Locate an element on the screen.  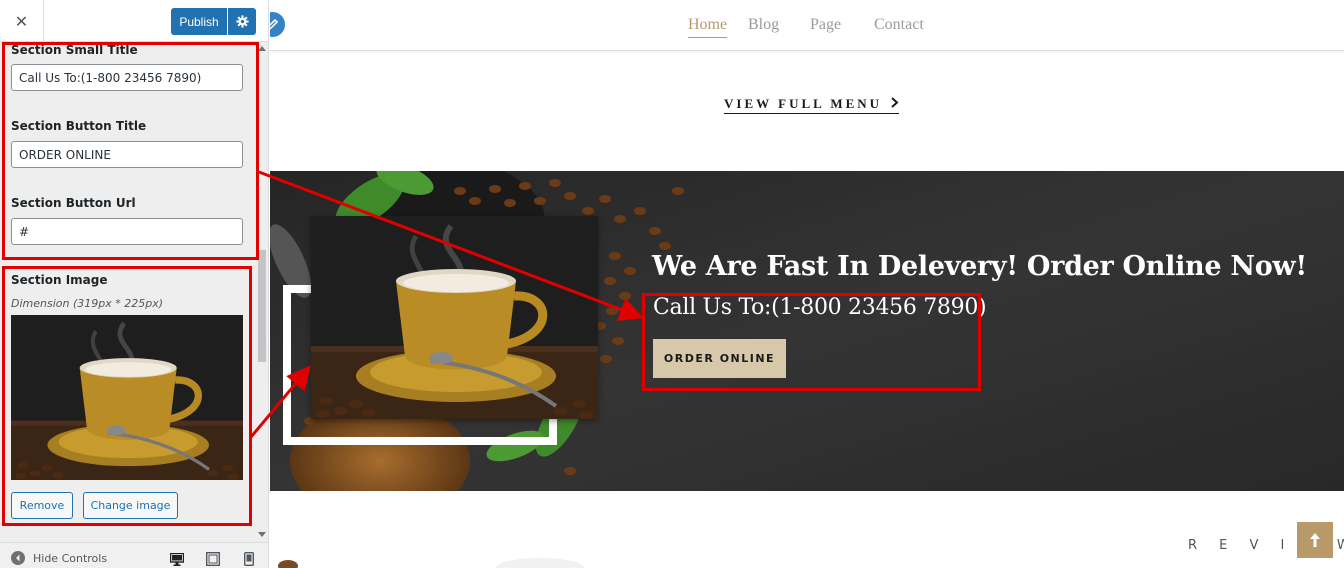
order-online-label: ORDER ONLINE is located at coordinates (719, 358).